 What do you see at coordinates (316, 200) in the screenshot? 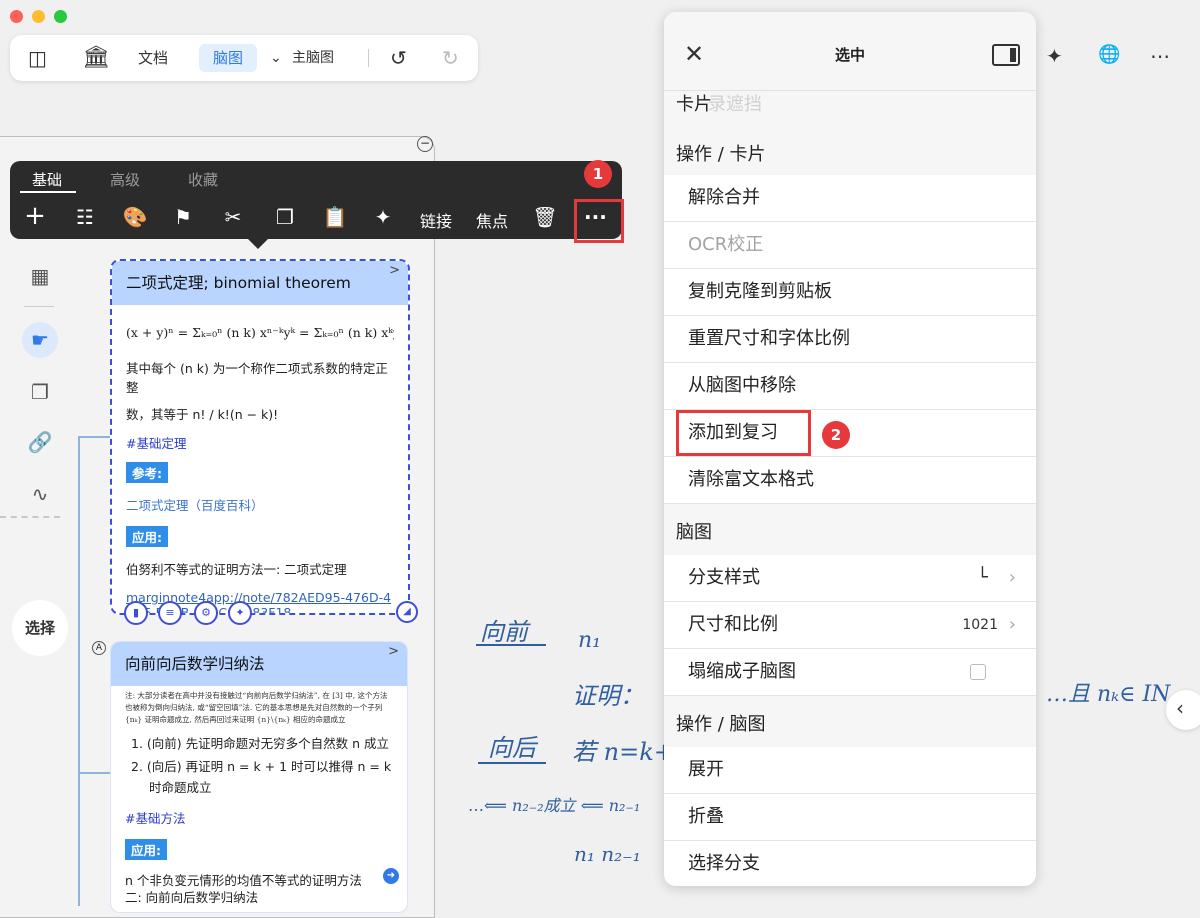
I see `card-action-menu: 基础 高级 收藏 + ☷ 🎨 ⚑ ✂ ❐ 📋 ✦ 链接 焦点 🗑 ···` at bounding box center [316, 200].